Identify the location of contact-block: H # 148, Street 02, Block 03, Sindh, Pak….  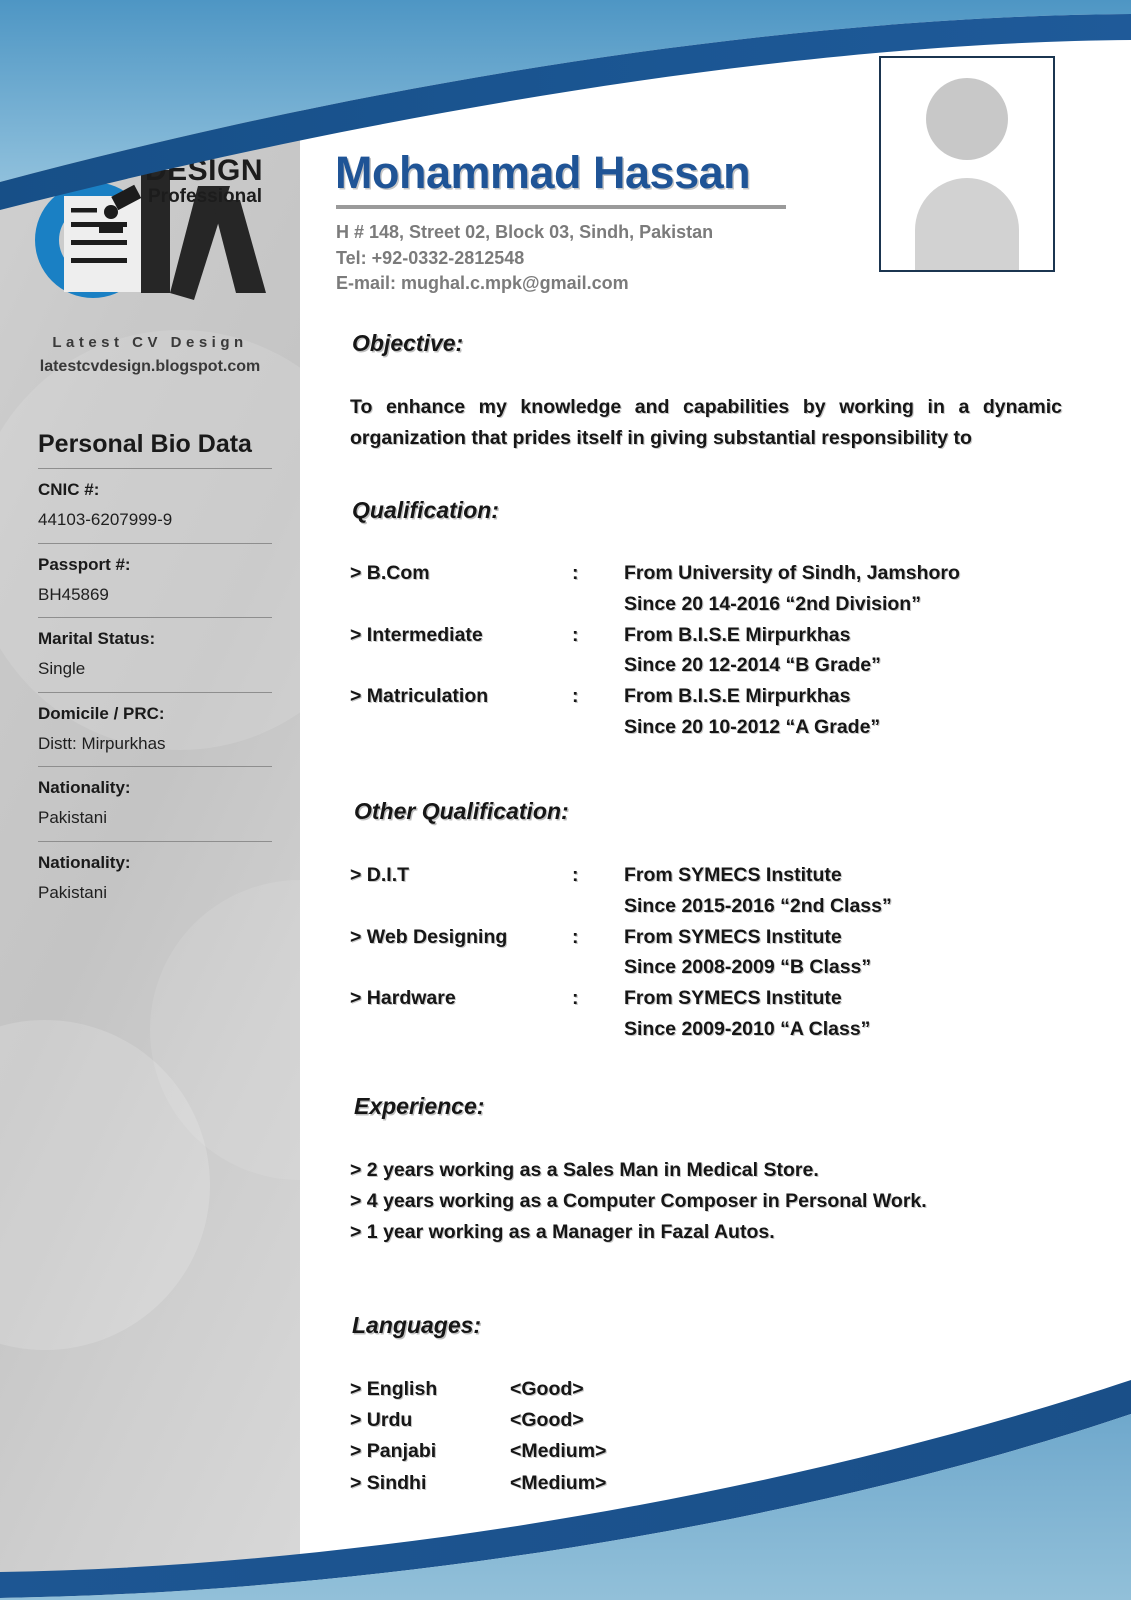
(524, 258).